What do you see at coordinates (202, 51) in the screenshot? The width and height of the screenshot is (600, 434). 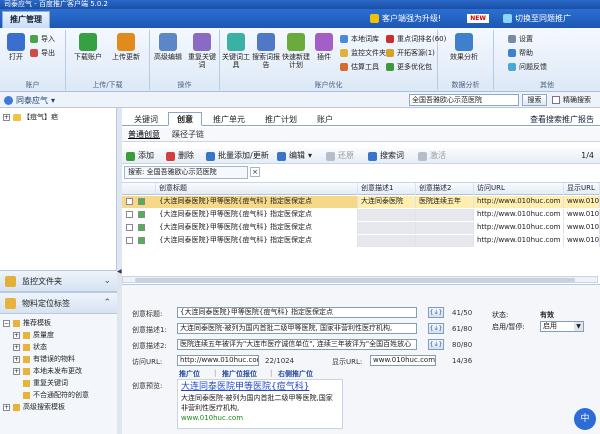 I see `duplicate-keyword-button: 重复关键词` at bounding box center [202, 51].